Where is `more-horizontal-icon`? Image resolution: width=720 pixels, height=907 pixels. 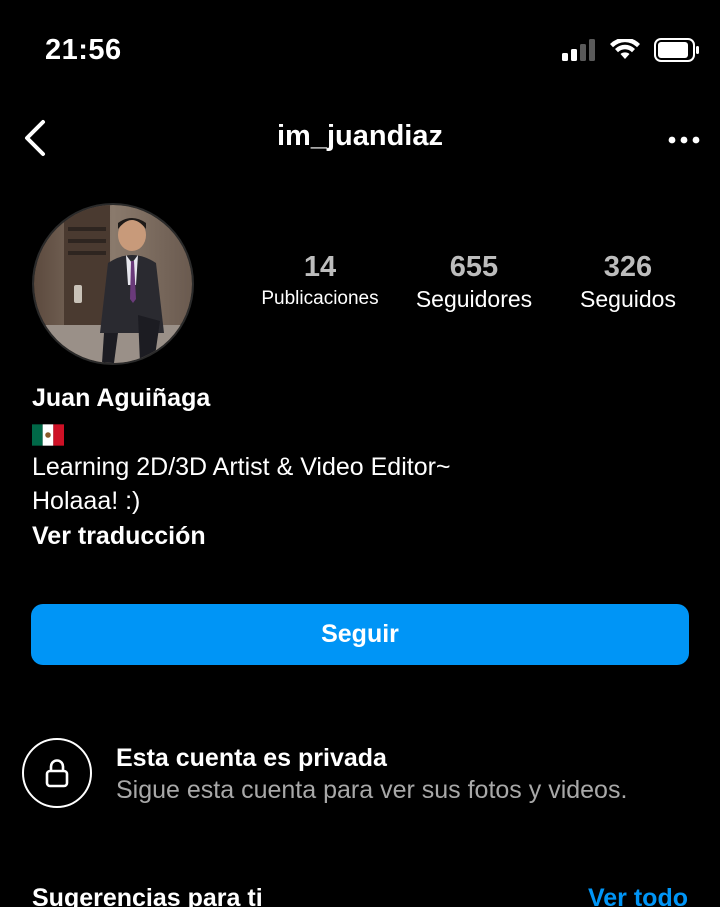
more-horizontal-icon is located at coordinates (684, 140).